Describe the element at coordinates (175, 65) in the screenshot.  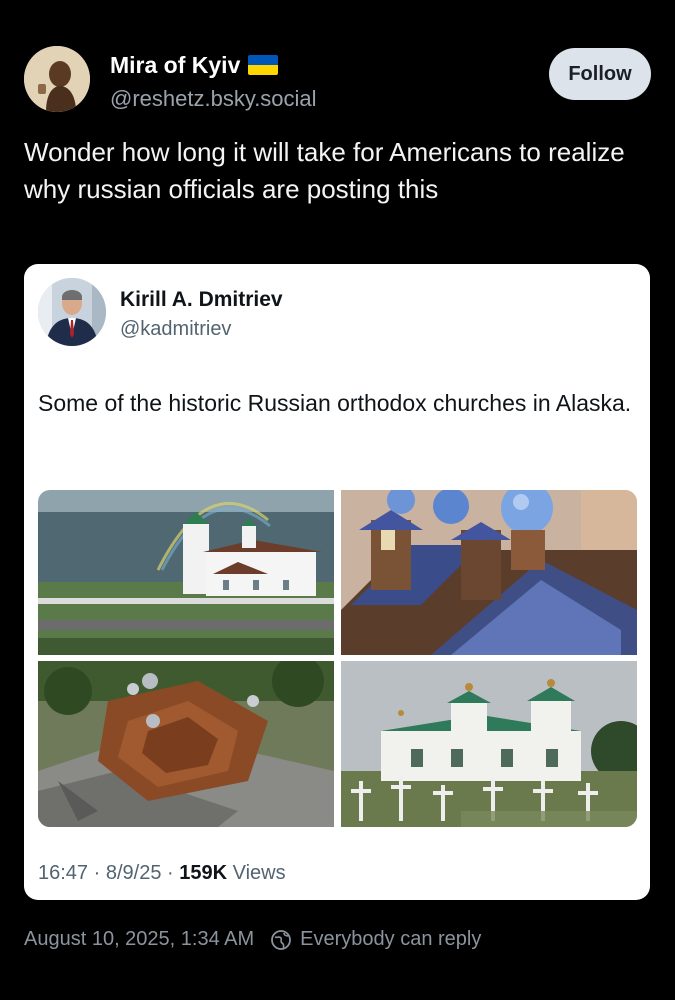
I see `author-name-text: Mira of Kyiv` at that location.